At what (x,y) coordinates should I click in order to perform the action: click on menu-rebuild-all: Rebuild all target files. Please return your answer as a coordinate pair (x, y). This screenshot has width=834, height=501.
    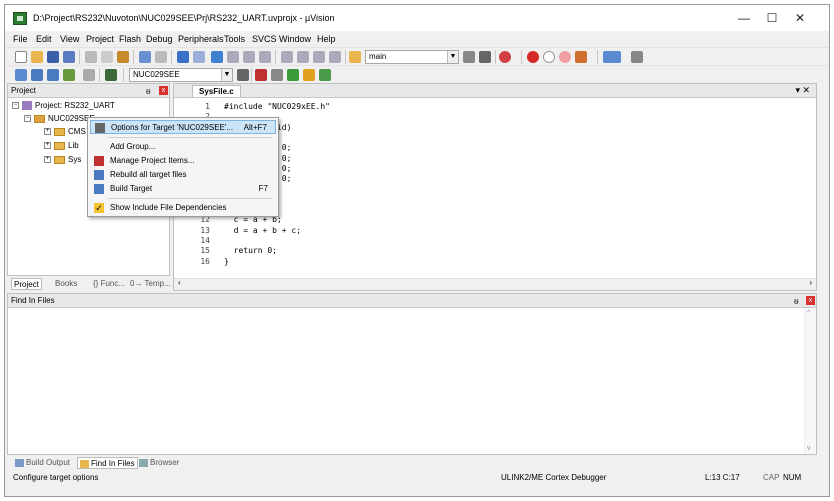
    Looking at the image, I should click on (183, 175).